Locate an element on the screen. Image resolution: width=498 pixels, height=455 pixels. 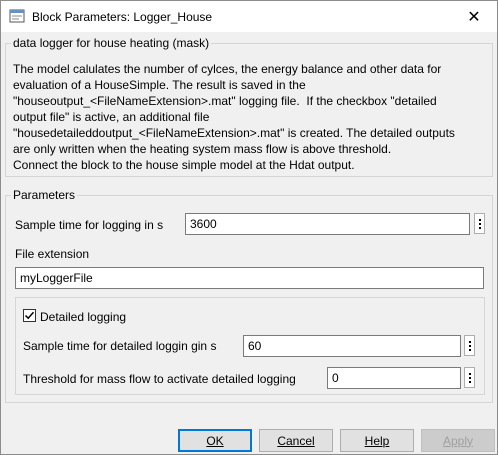
threshold-input: 0 is located at coordinates (394, 378).